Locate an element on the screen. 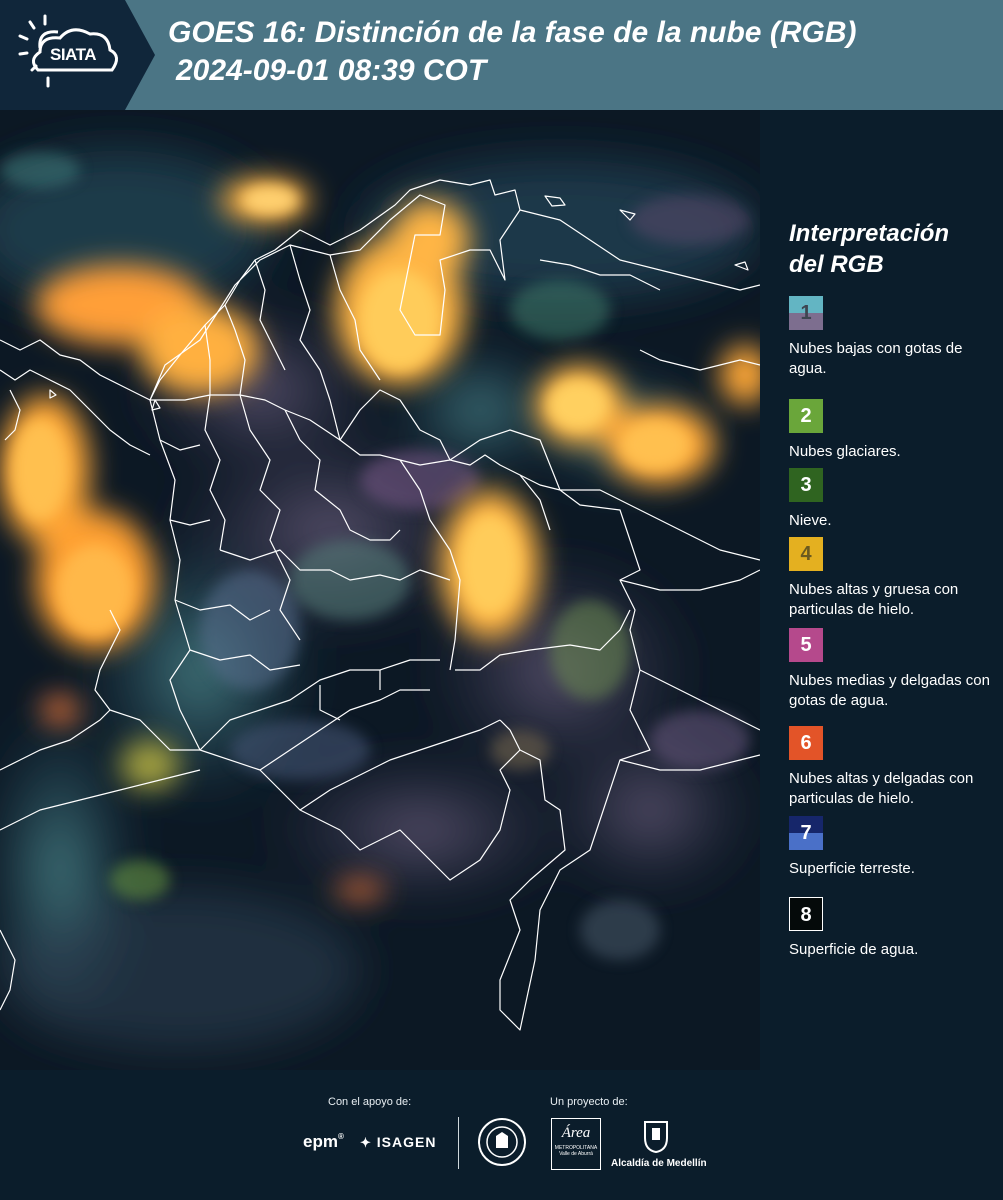 The width and height of the screenshot is (1003, 1200). medellin-seal-icon is located at coordinates (502, 1142).